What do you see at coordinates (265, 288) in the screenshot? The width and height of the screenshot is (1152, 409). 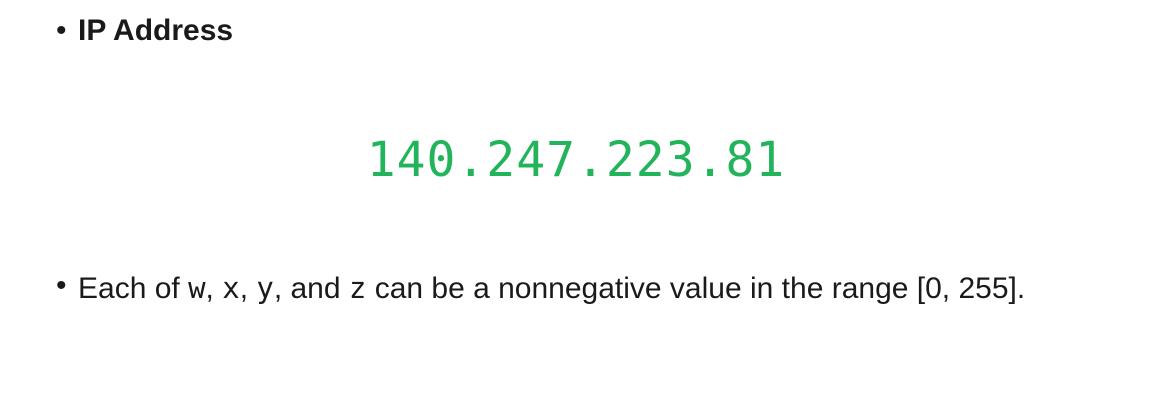 I see `variable-y: y` at bounding box center [265, 288].